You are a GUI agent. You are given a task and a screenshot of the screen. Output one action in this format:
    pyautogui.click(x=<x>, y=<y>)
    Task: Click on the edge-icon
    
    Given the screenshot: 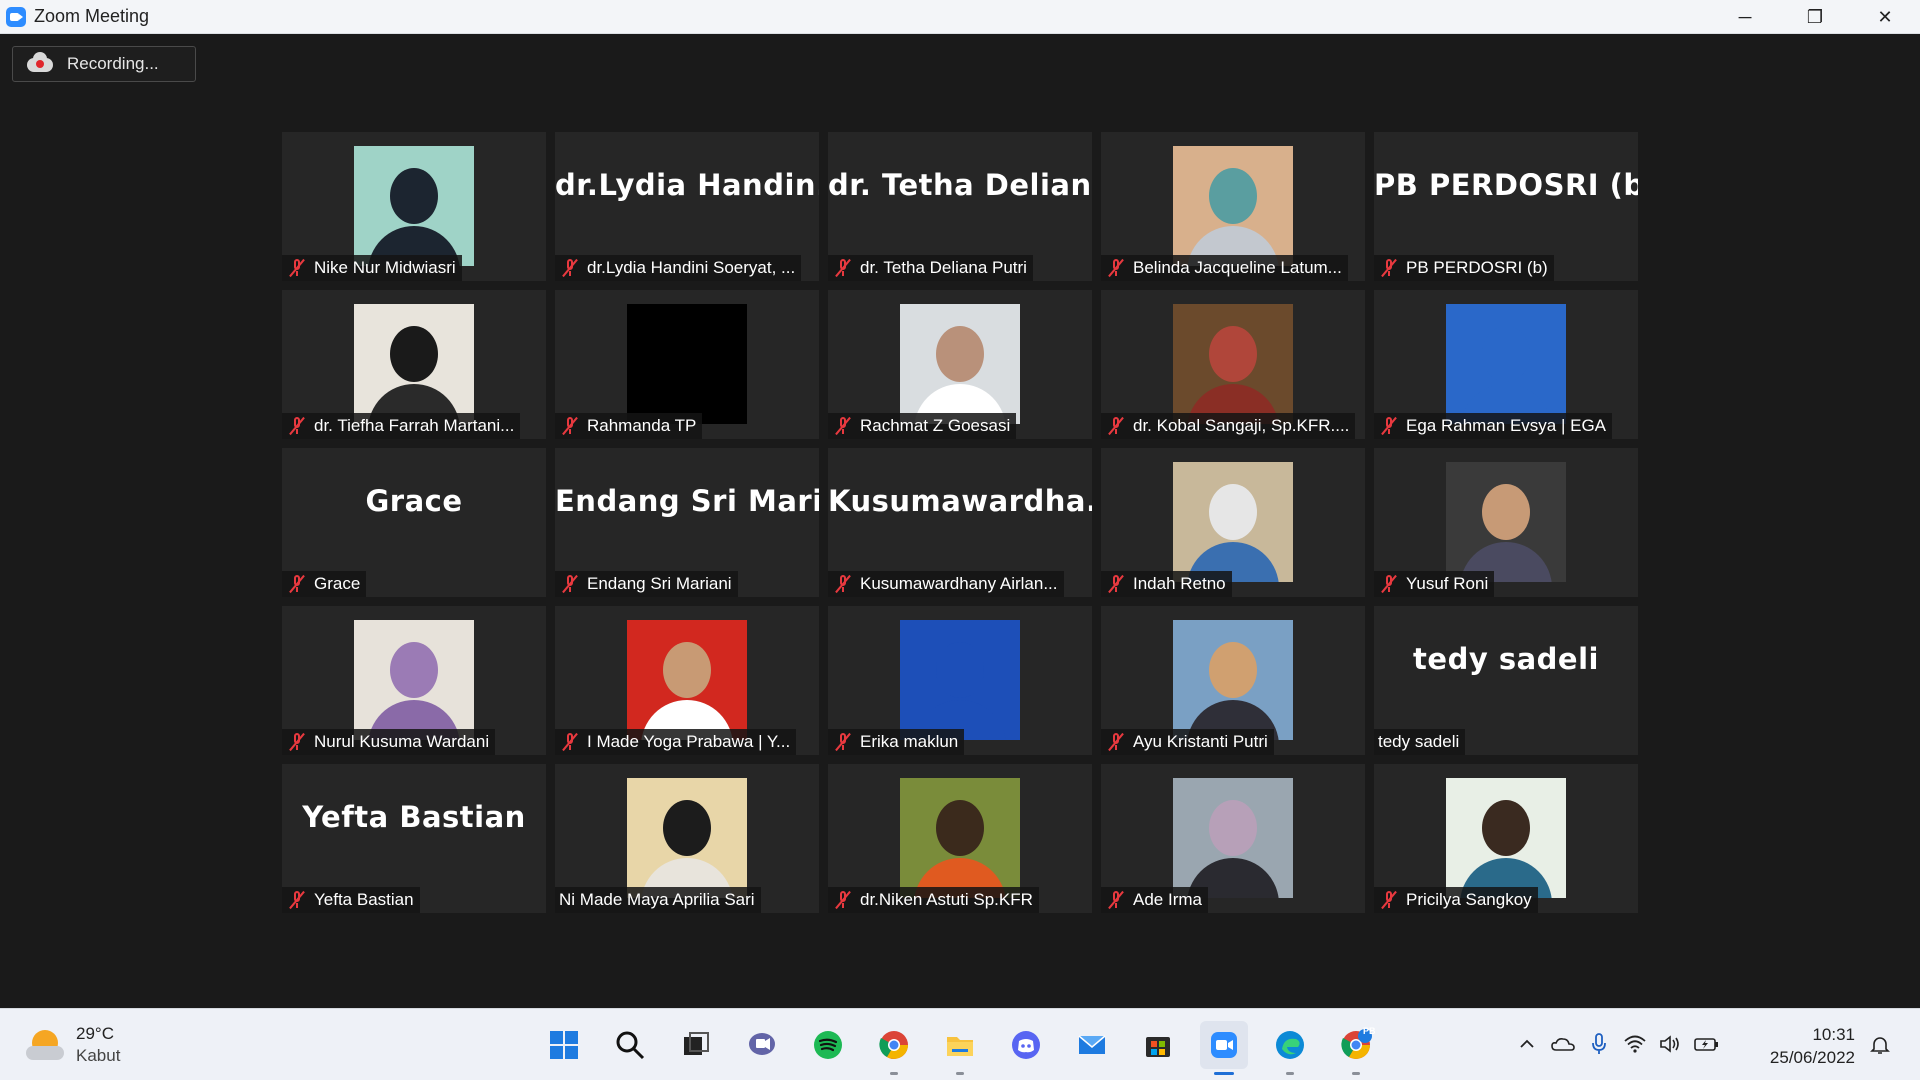 What is the action you would take?
    pyautogui.click(x=1290, y=1048)
    